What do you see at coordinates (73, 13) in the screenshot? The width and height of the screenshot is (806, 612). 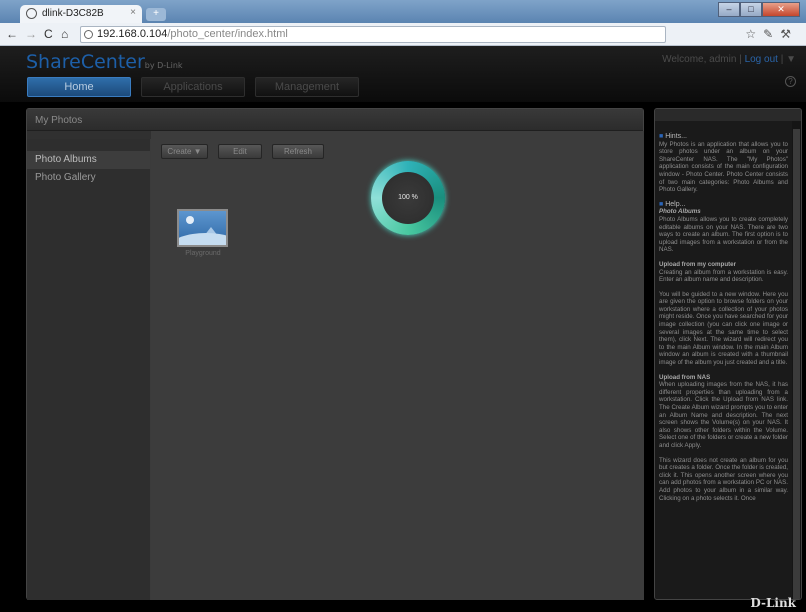 I see `tab-title: dlink-D3C82B` at bounding box center [73, 13].